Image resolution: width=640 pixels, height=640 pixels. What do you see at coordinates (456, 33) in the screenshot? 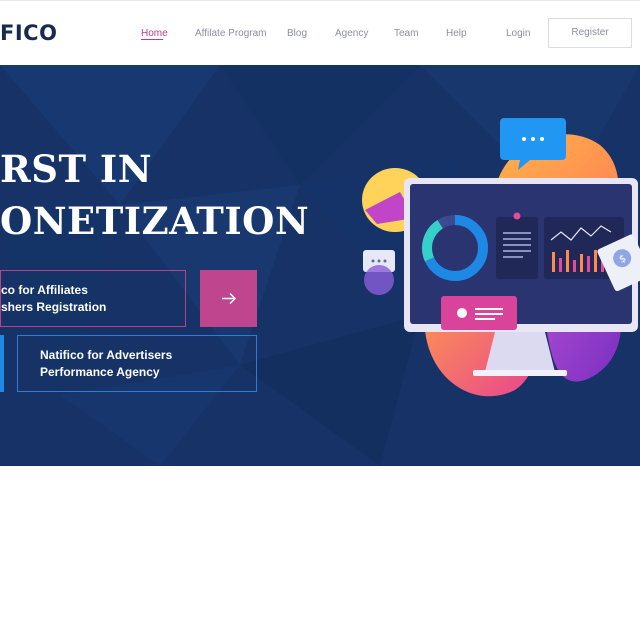
I see `nav-item-help: Help` at bounding box center [456, 33].